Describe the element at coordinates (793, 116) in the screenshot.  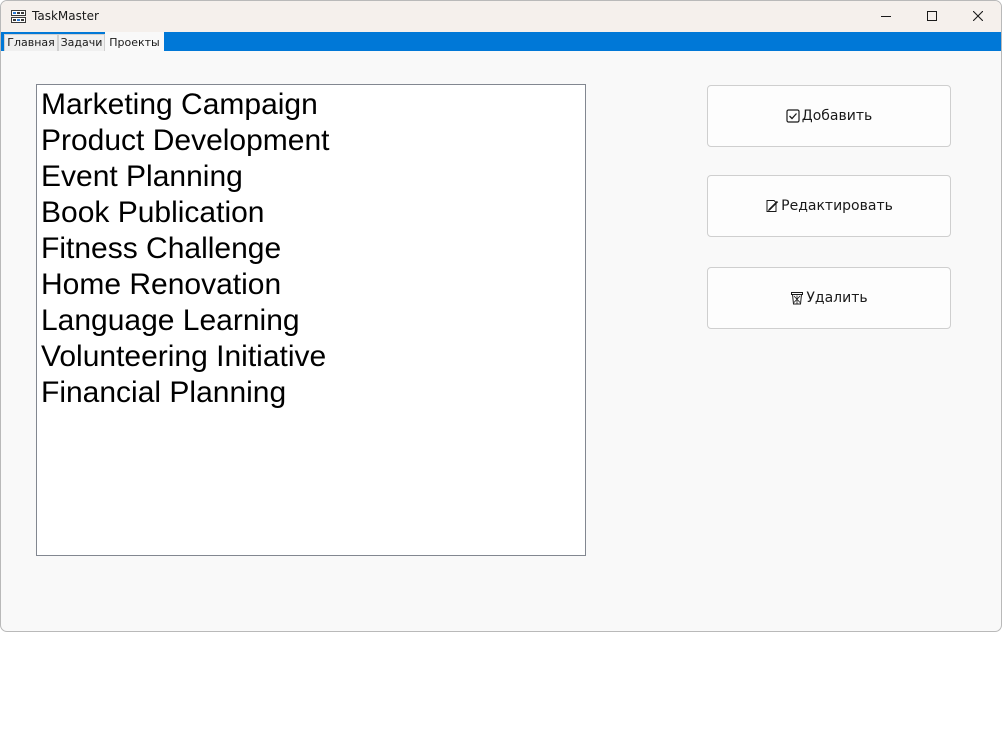
I see `checkbox-icon` at that location.